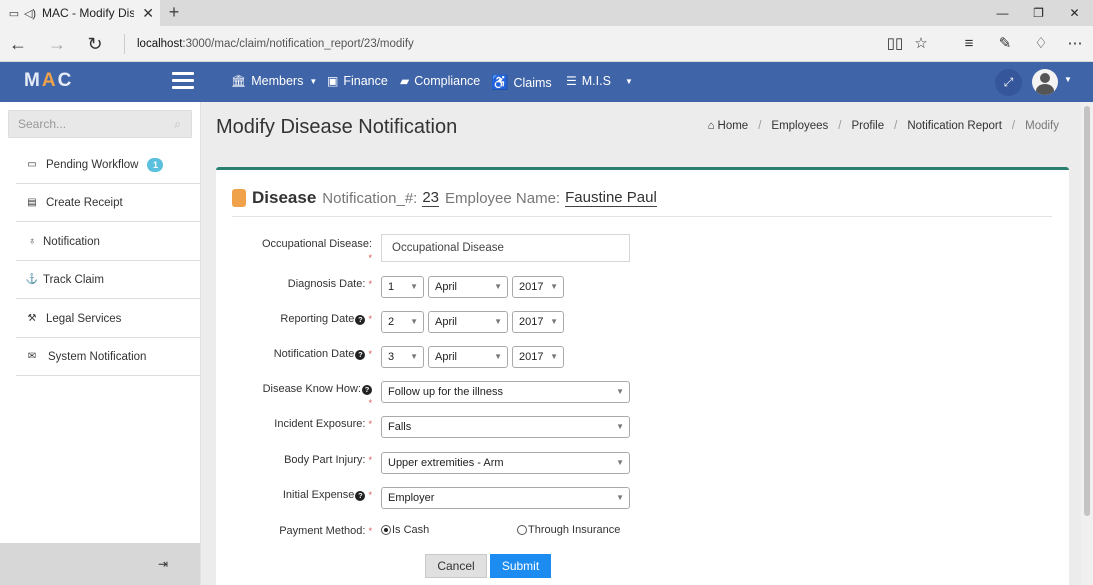  Describe the element at coordinates (100, 124) in the screenshot. I see `sidebar-search-input: Search... ⌕` at that location.